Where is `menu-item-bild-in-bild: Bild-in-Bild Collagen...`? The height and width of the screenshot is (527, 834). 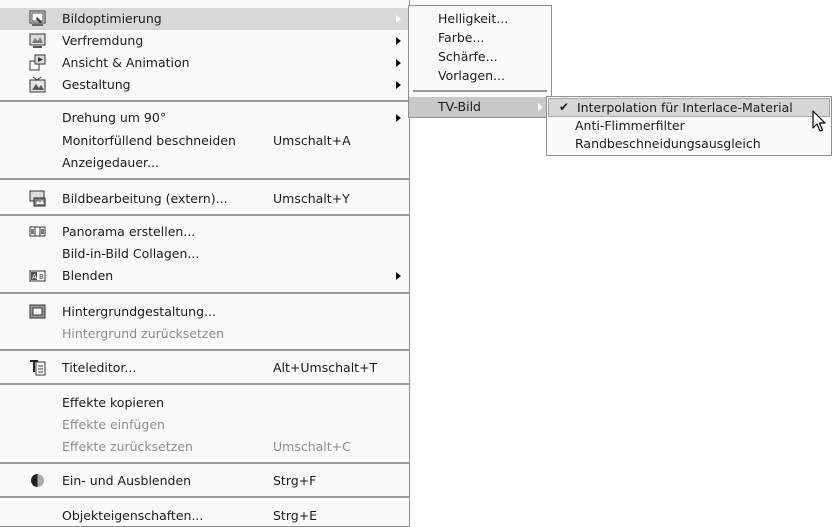 menu-item-bild-in-bild: Bild-in-Bild Collagen... is located at coordinates (204, 254).